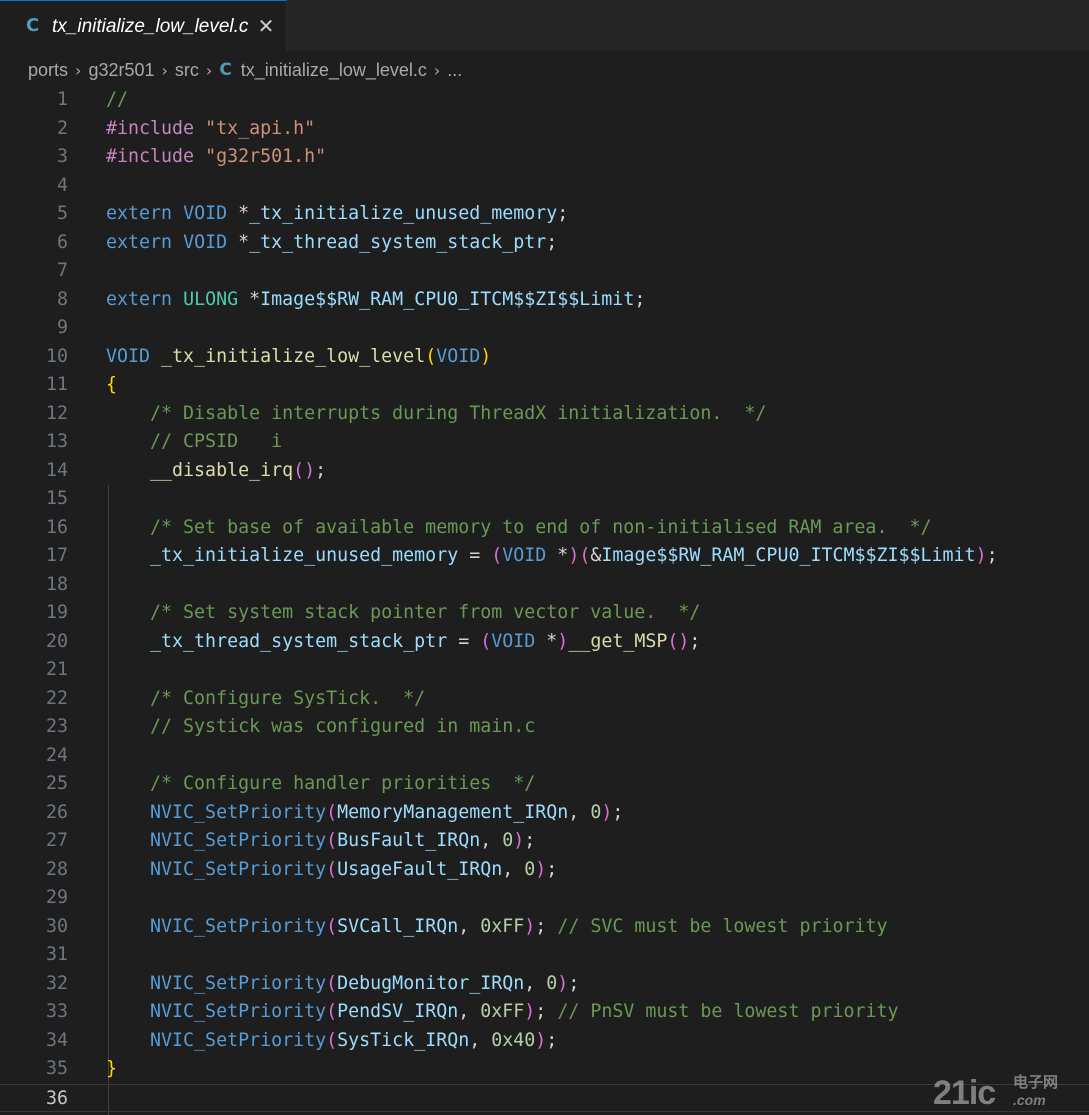 Image resolution: width=1089 pixels, height=1115 pixels. Describe the element at coordinates (544, 784) in the screenshot. I see `code-line: 25 /* Configure handler priorities */` at that location.